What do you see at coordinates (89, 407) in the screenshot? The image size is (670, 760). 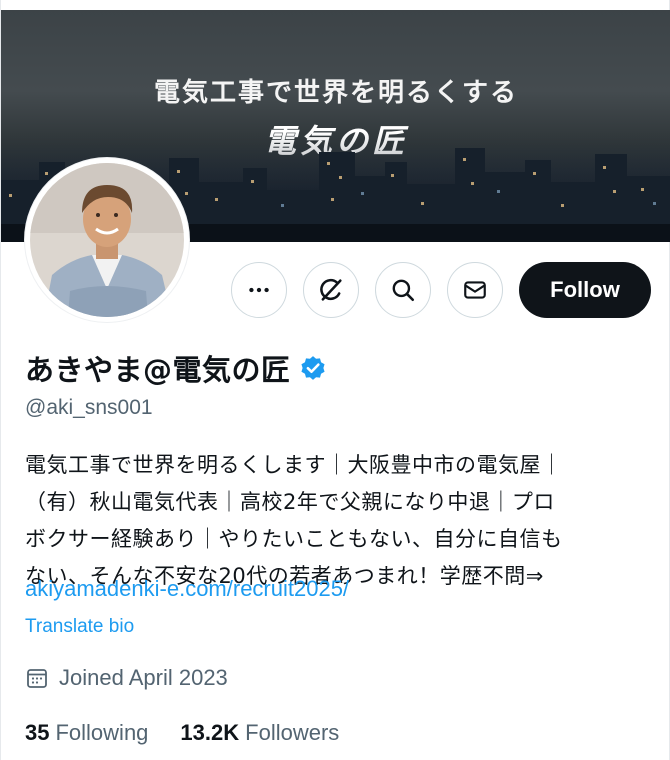 I see `user-handle: @aki_sns001` at bounding box center [89, 407].